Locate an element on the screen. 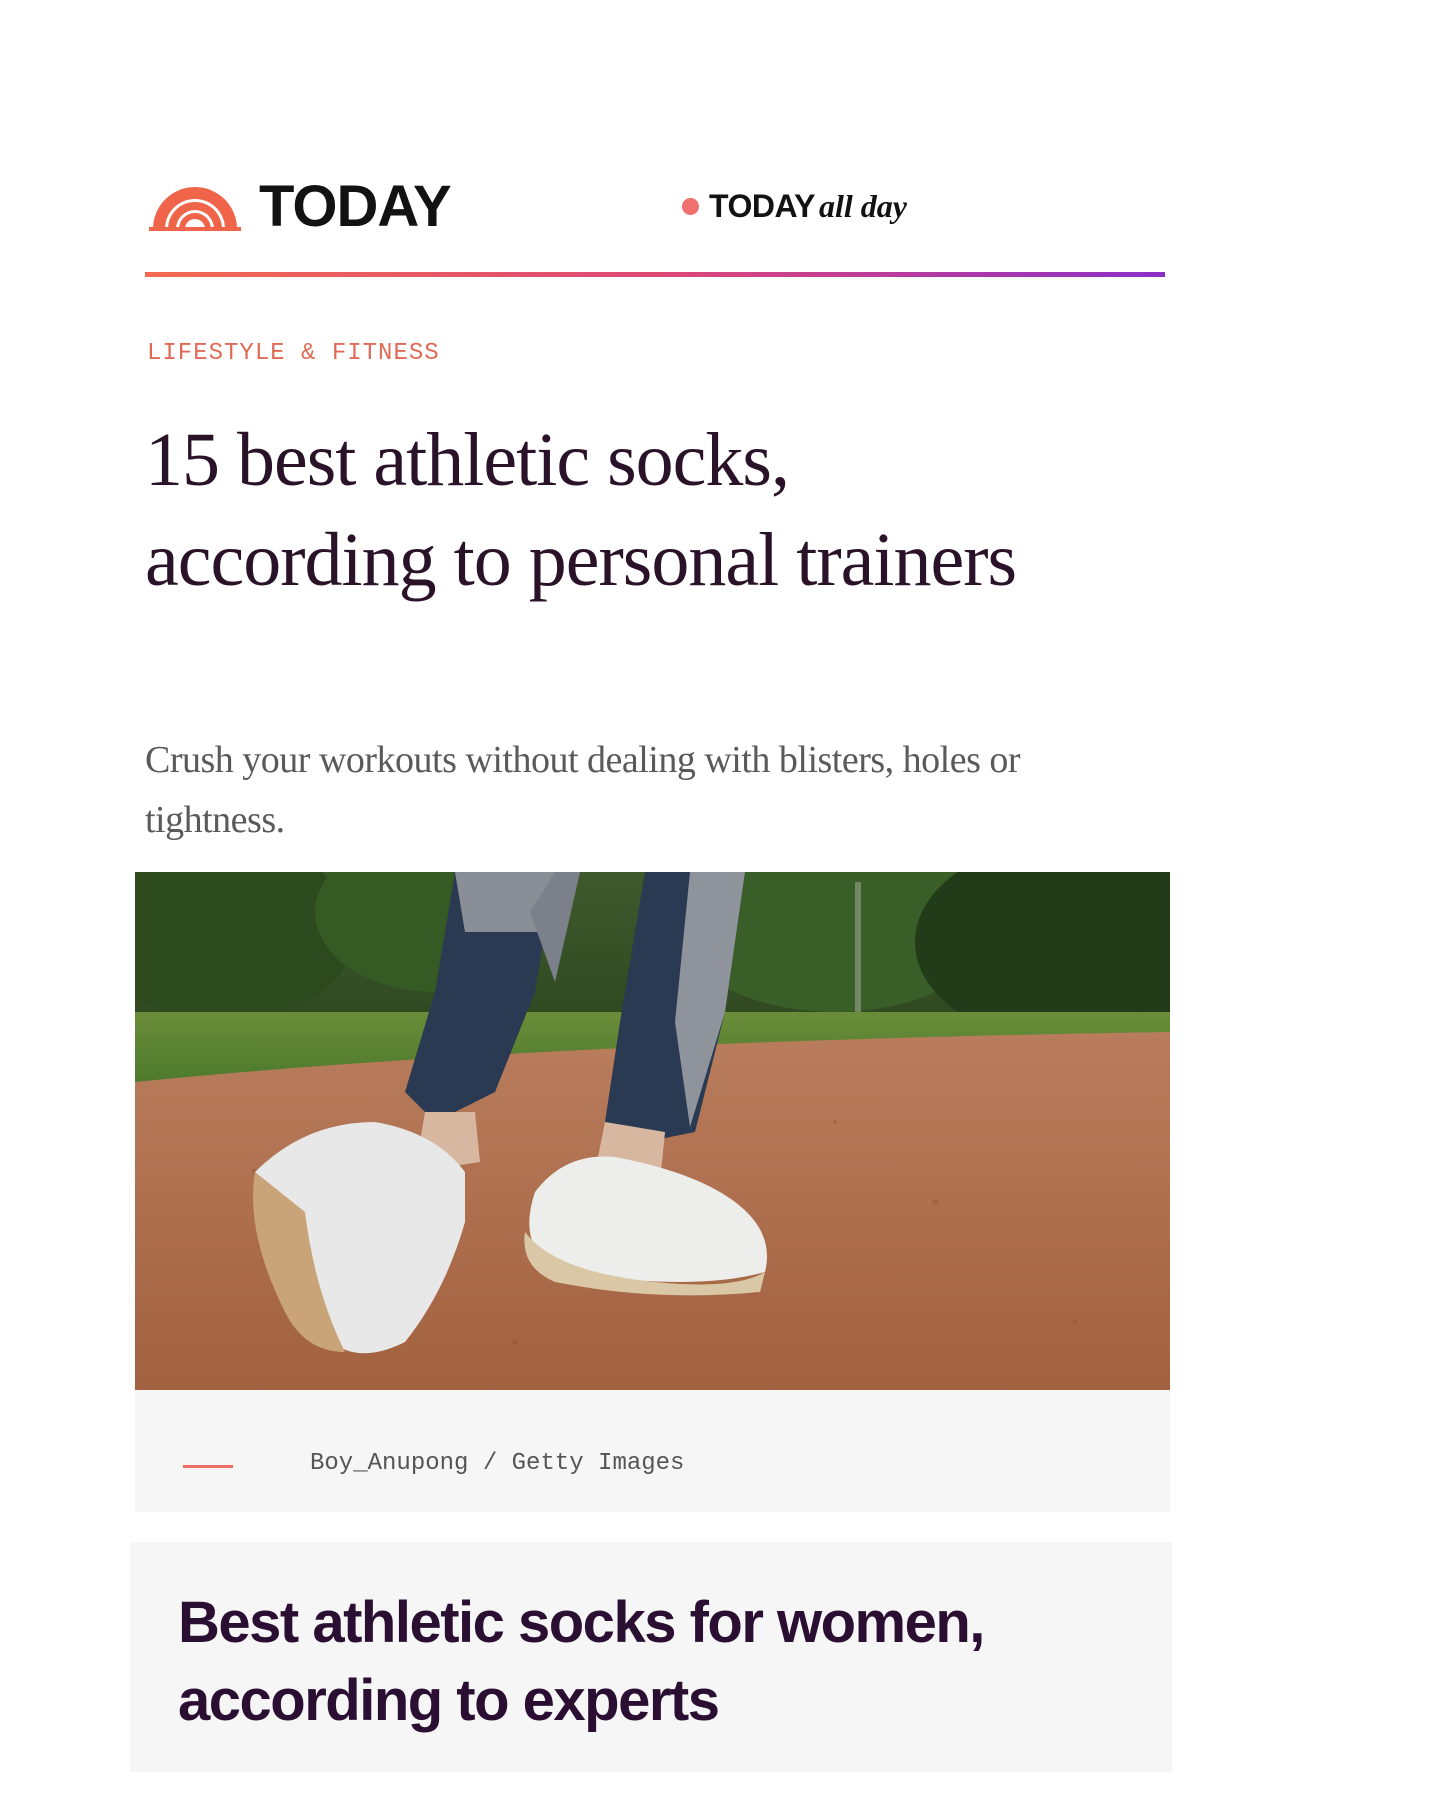  today-all-day-link: TODAY all day is located at coordinates (794, 206).